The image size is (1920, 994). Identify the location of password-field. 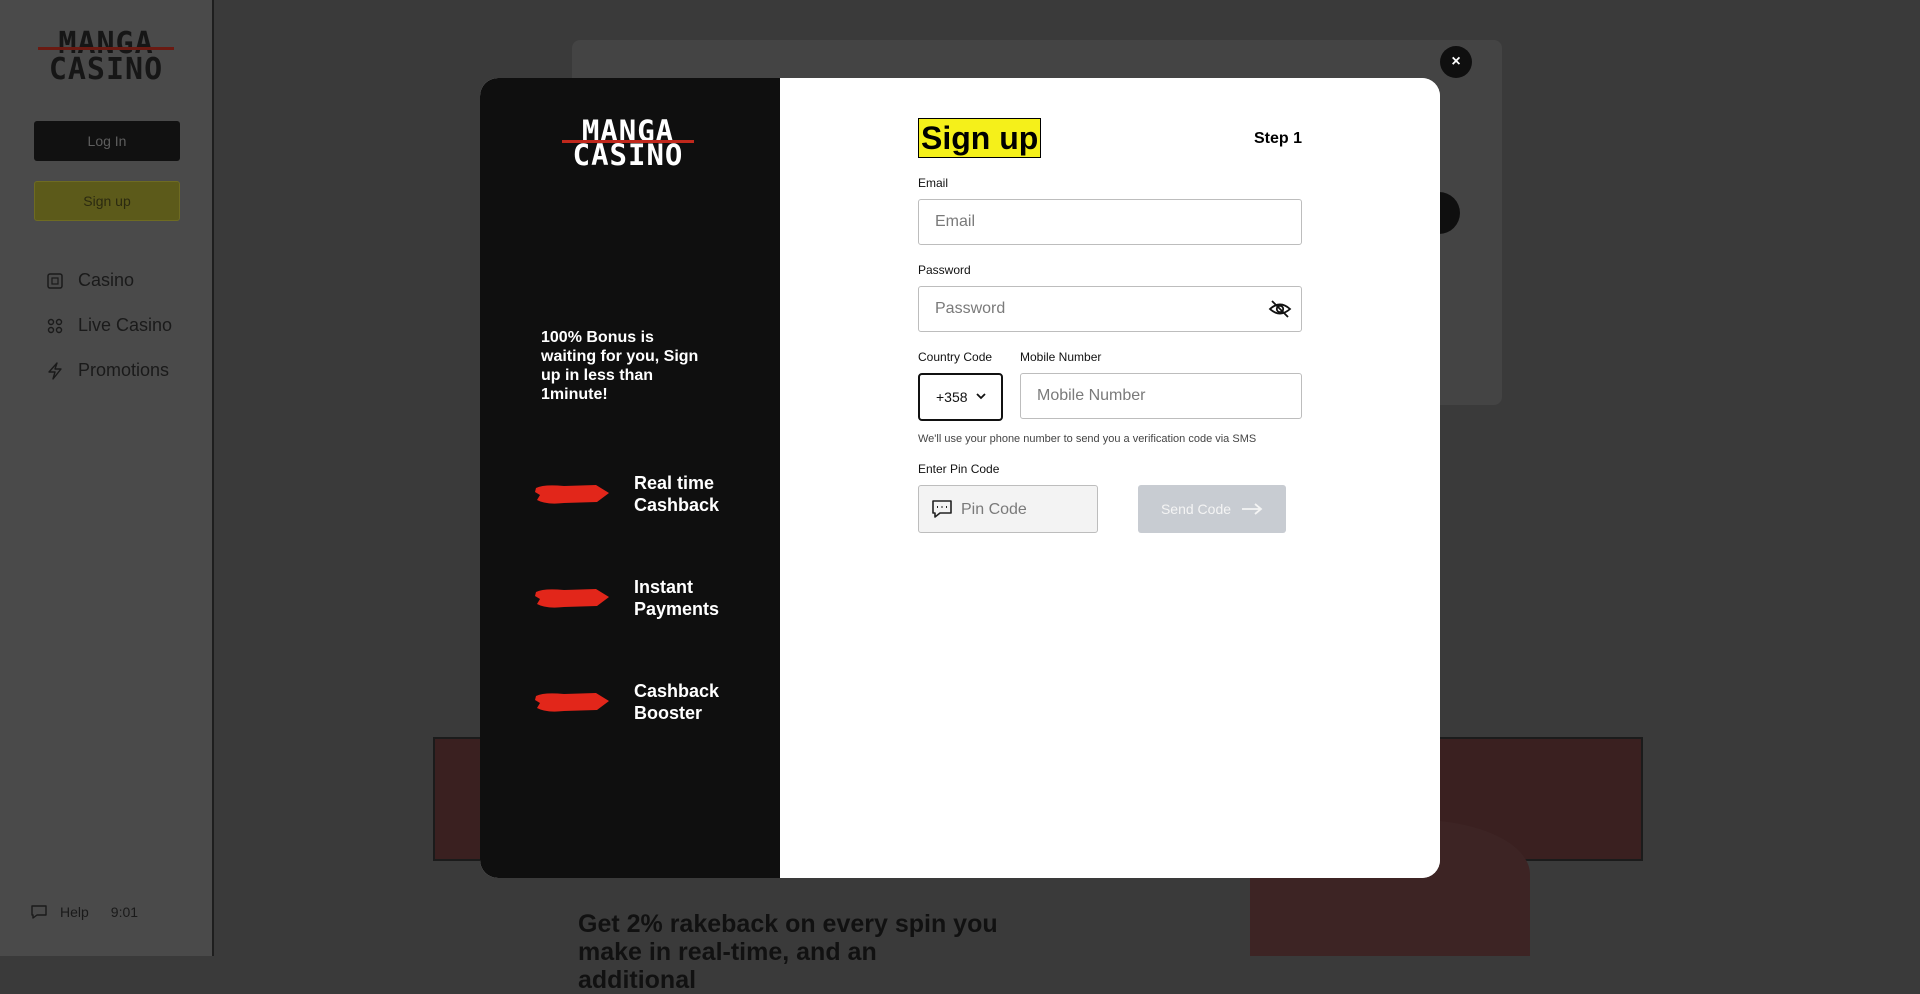
(1110, 309).